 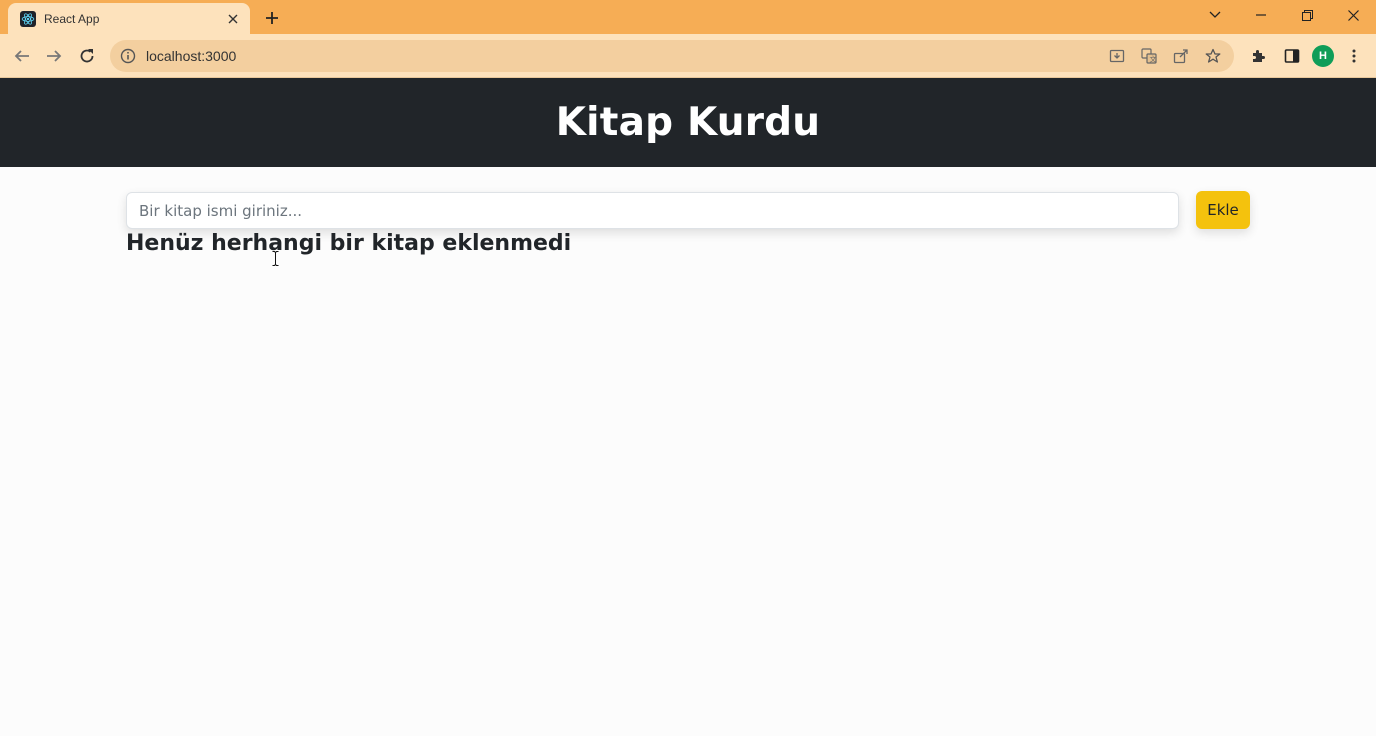 I want to click on forward-arrow-icon, so click(x=54, y=56).